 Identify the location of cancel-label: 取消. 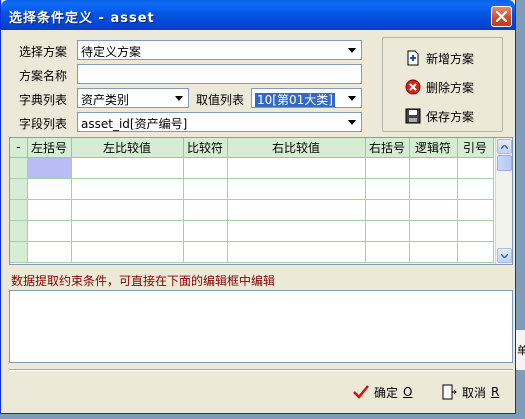
(474, 392).